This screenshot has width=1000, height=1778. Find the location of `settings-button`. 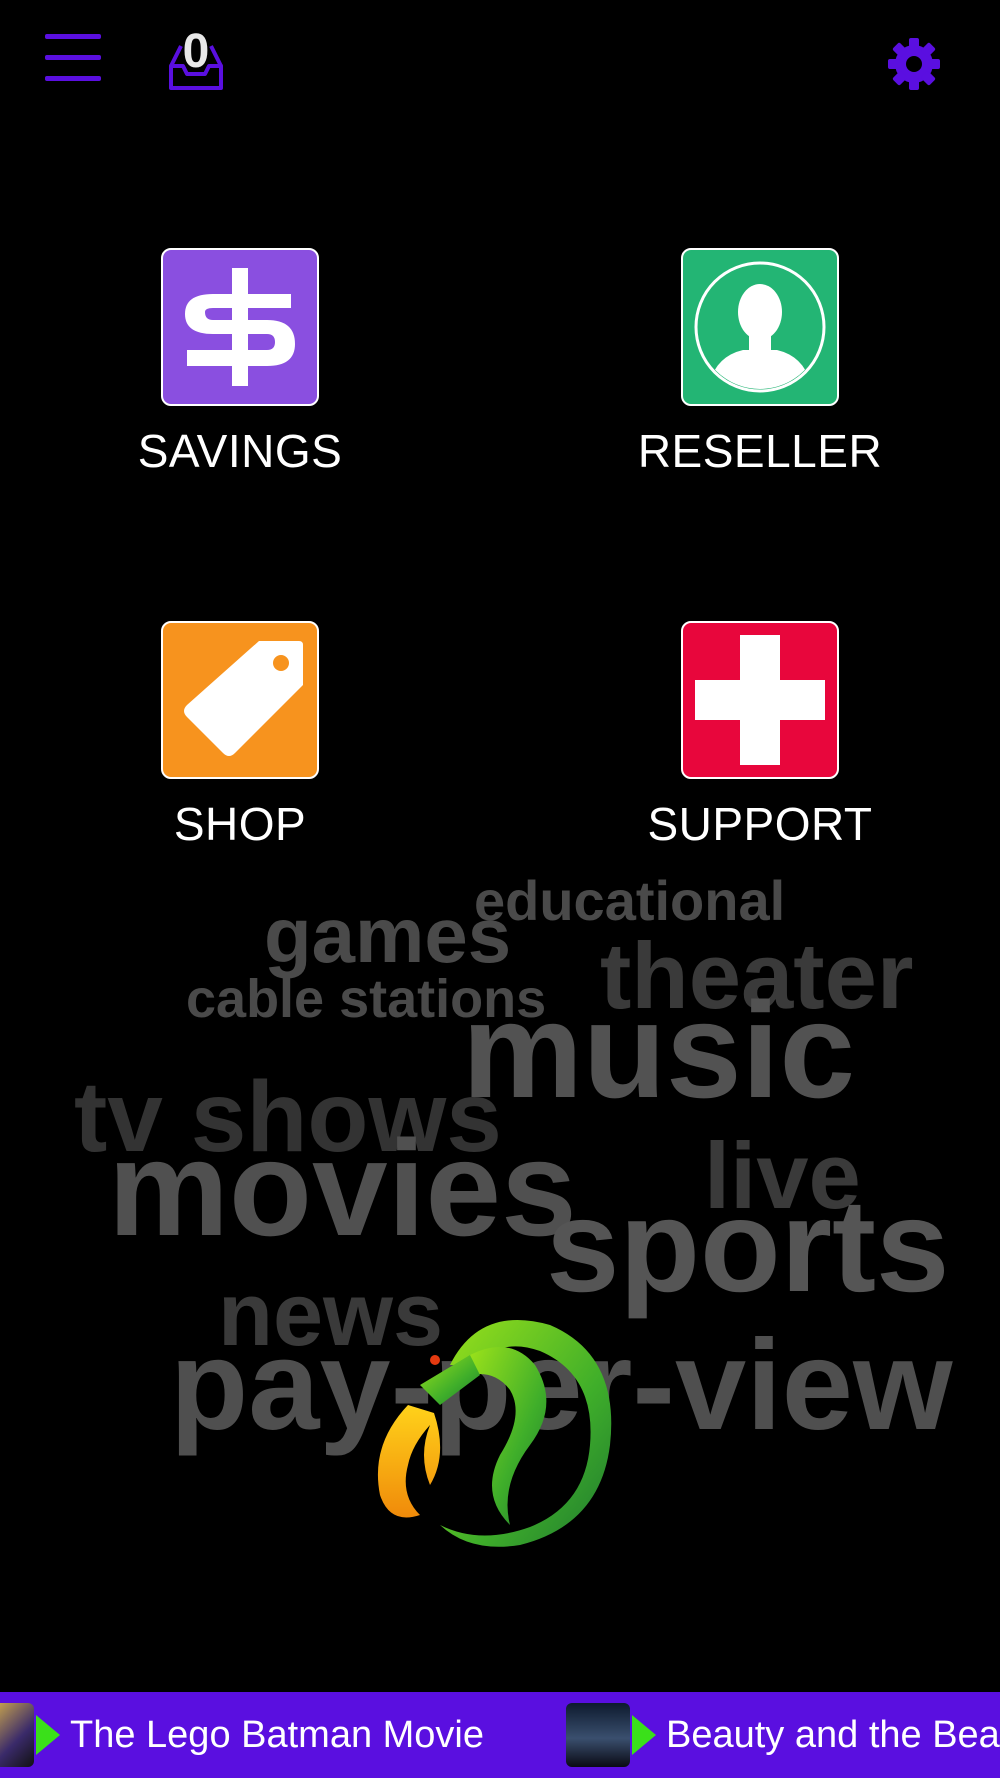

settings-button is located at coordinates (914, 64).